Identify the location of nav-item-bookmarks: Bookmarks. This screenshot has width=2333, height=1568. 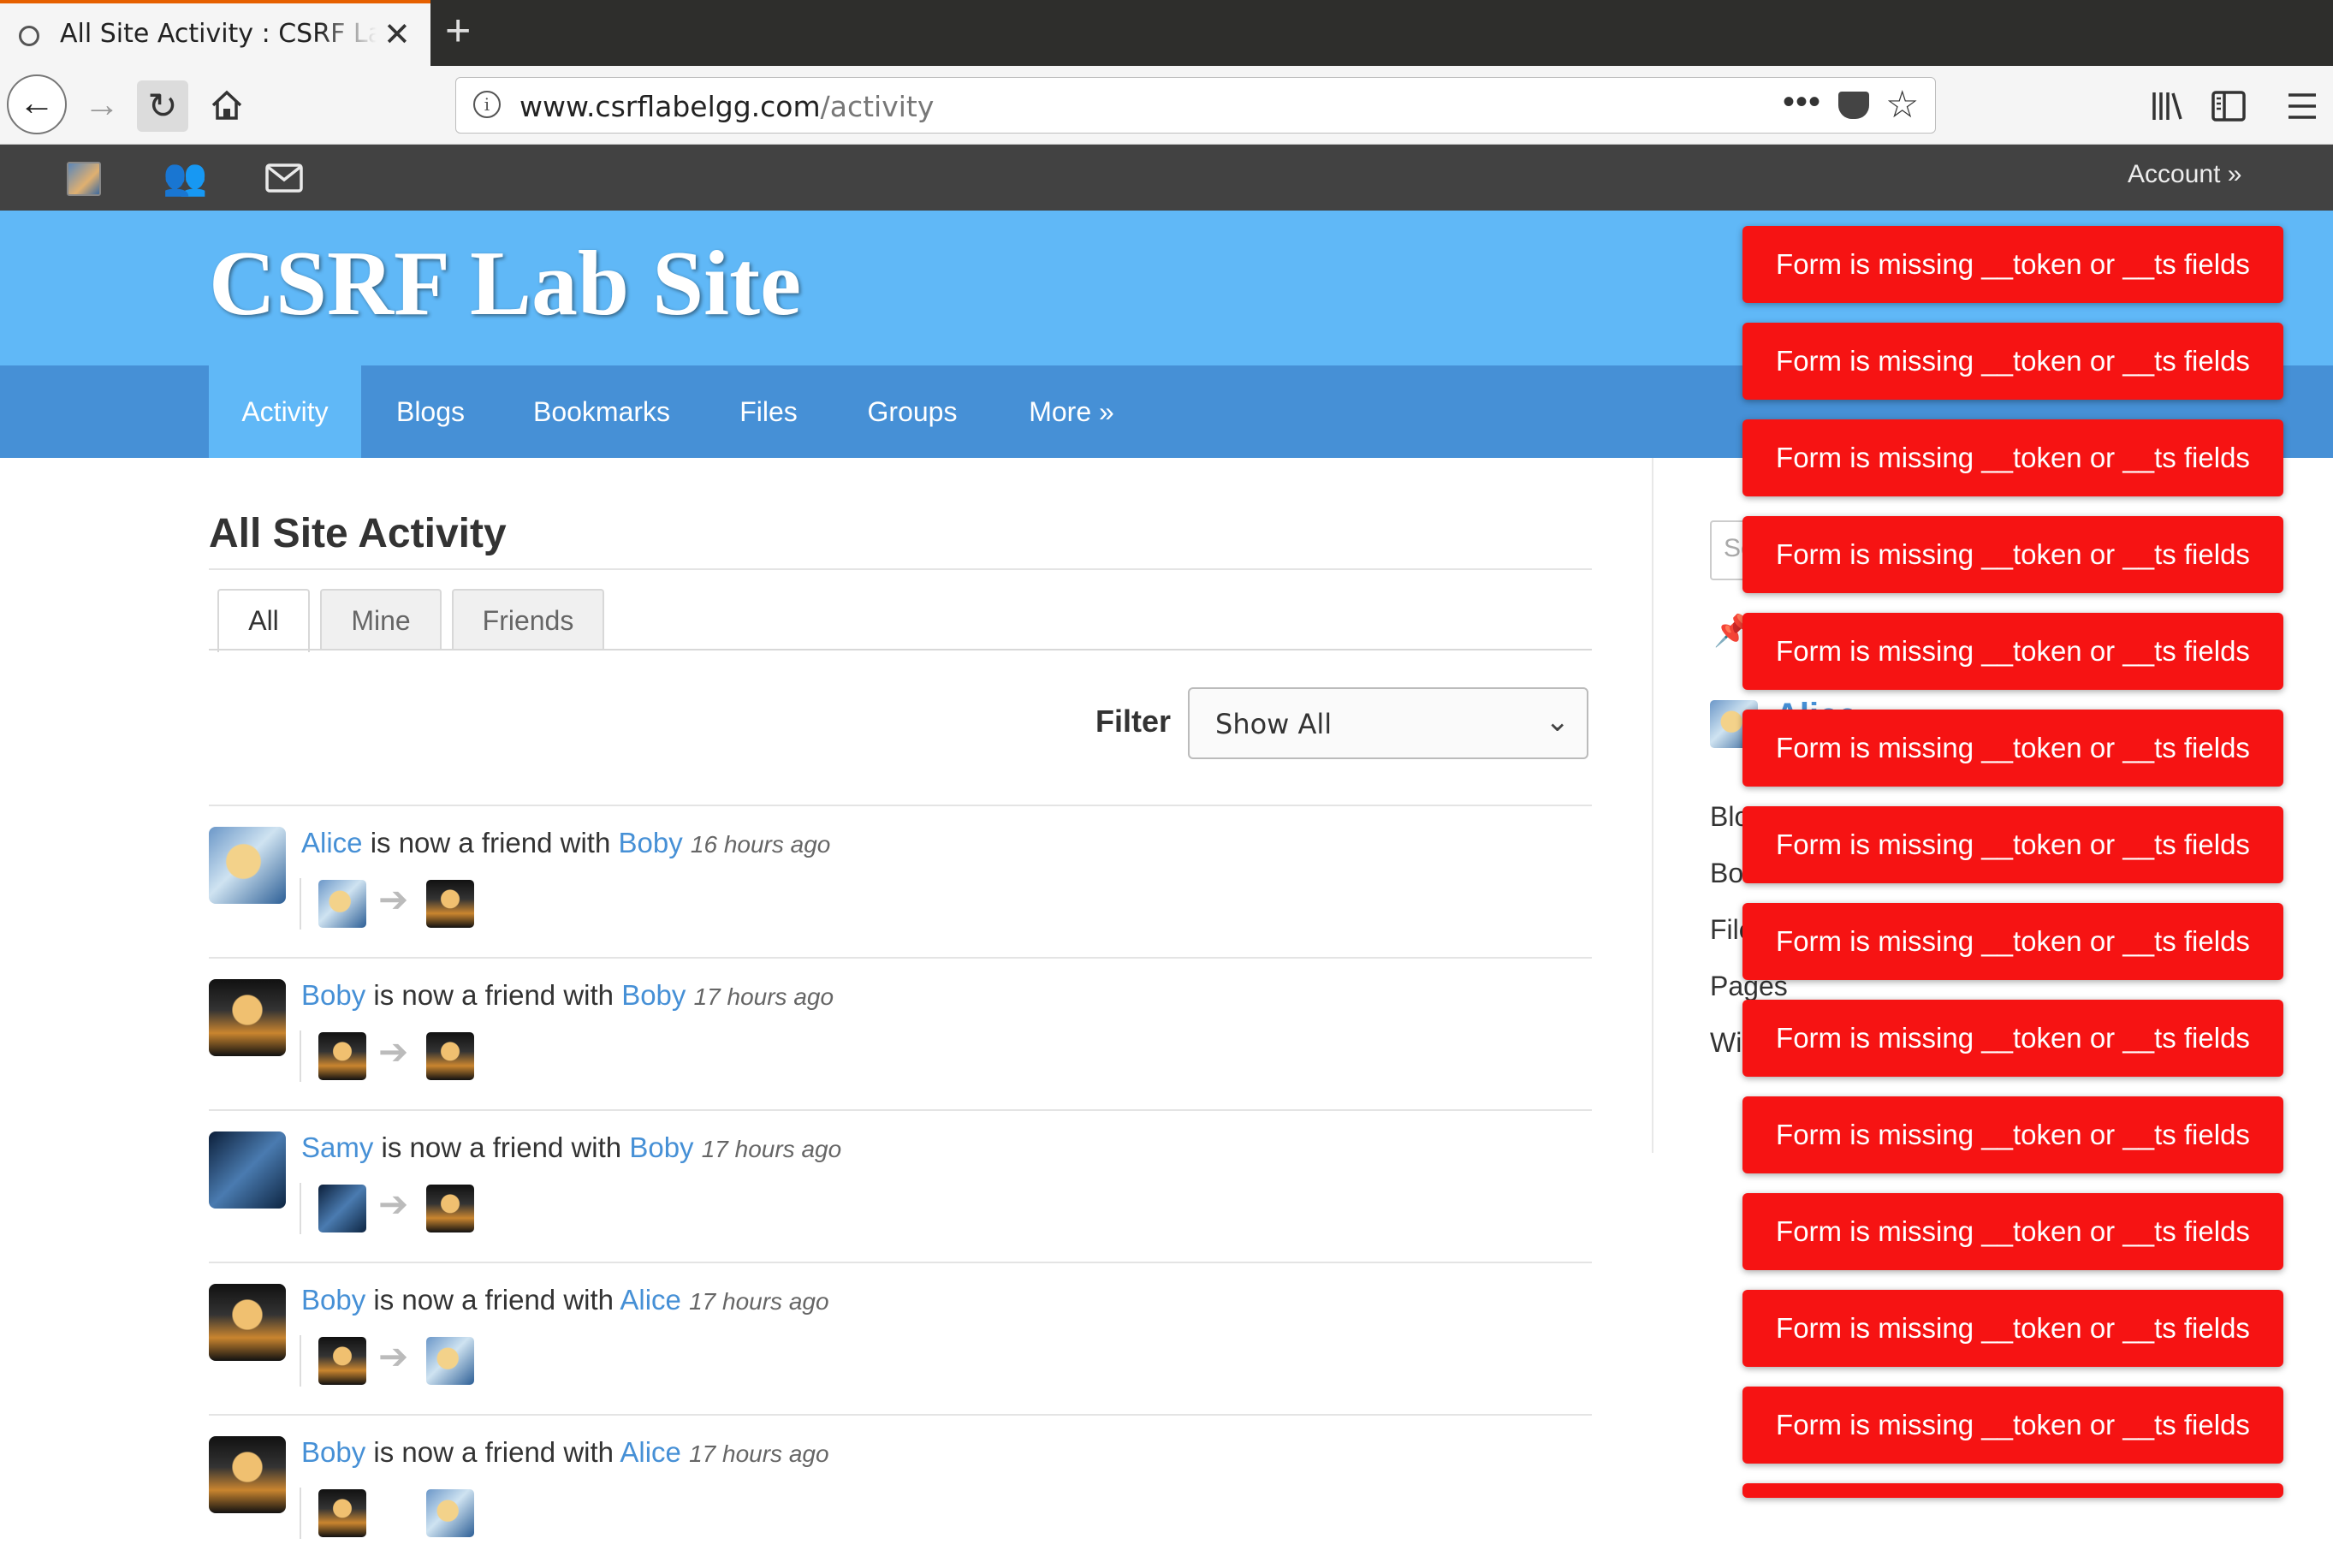
(601, 411).